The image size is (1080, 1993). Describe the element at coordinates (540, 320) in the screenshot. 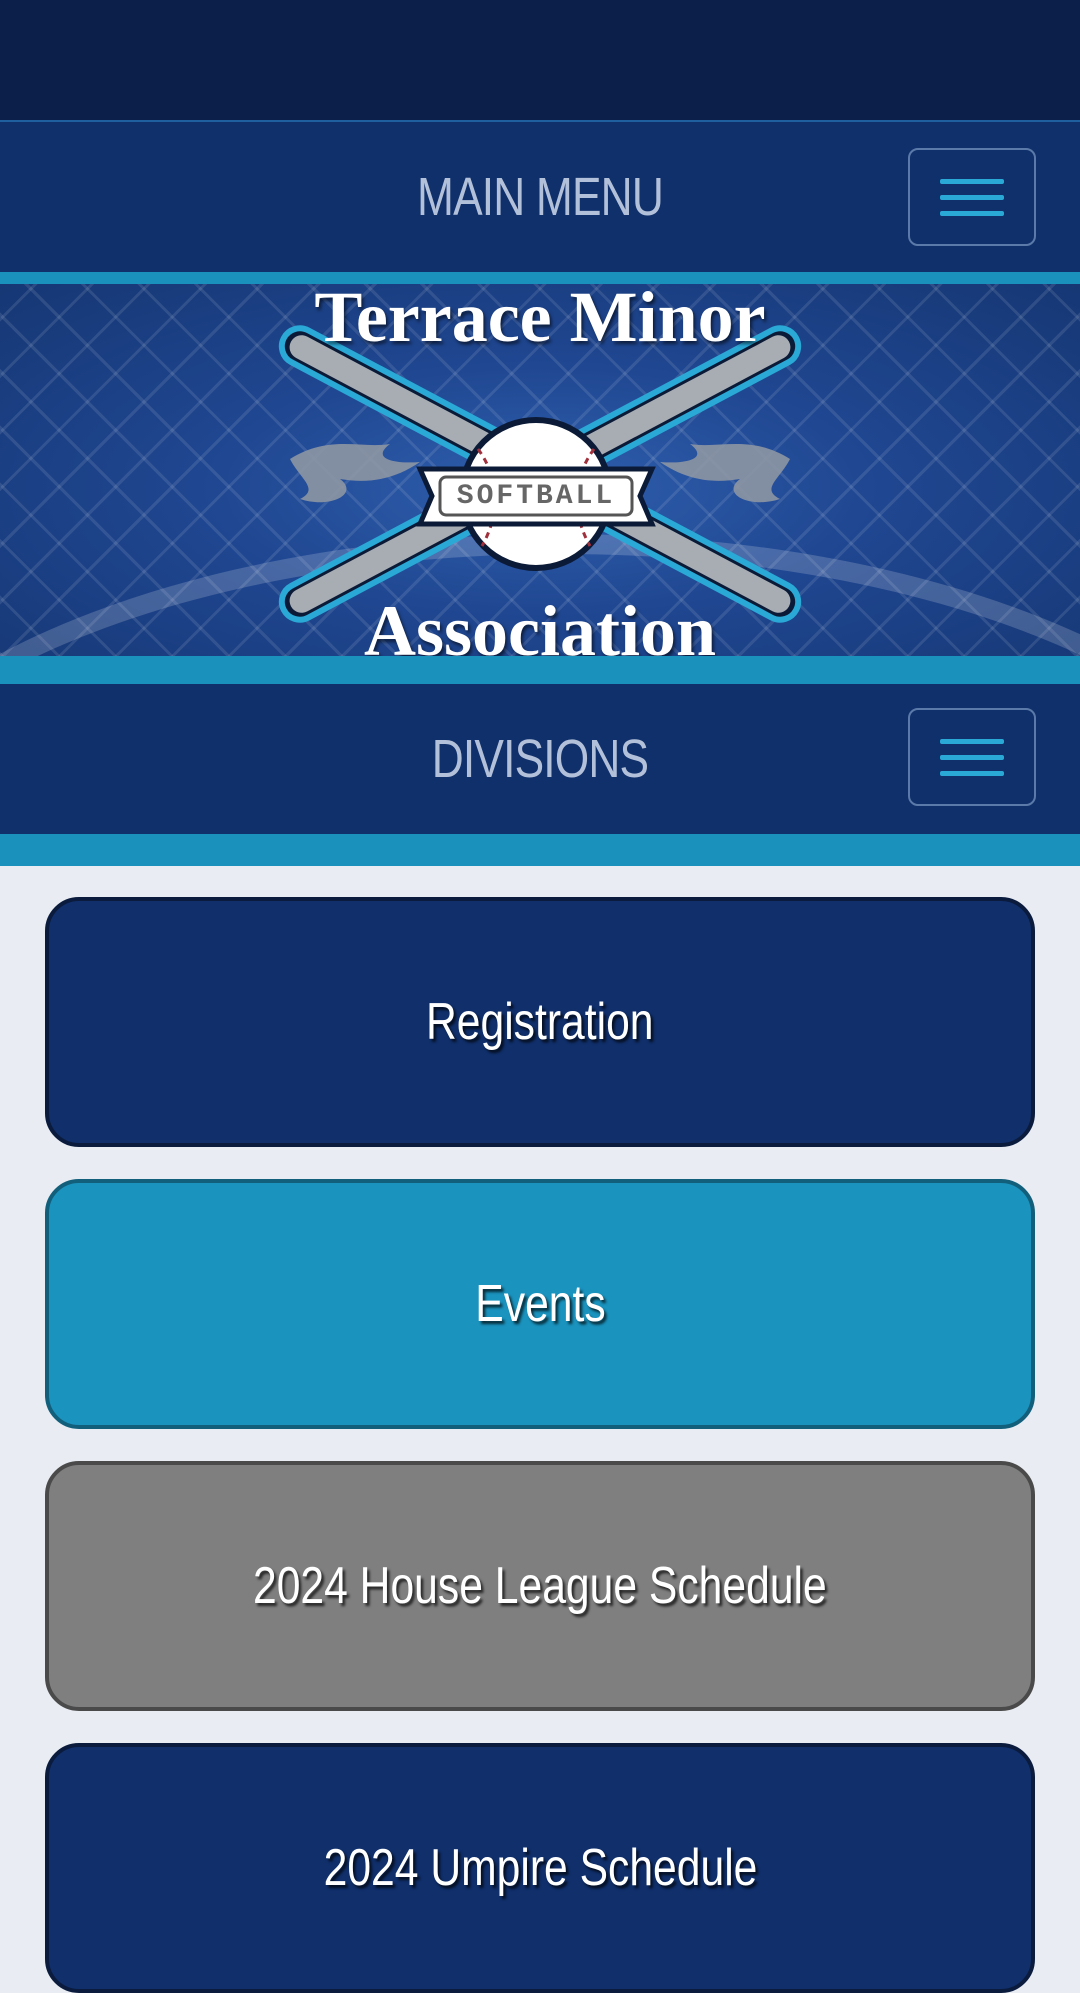

I see `hero-title-top: Terrace Minor` at that location.